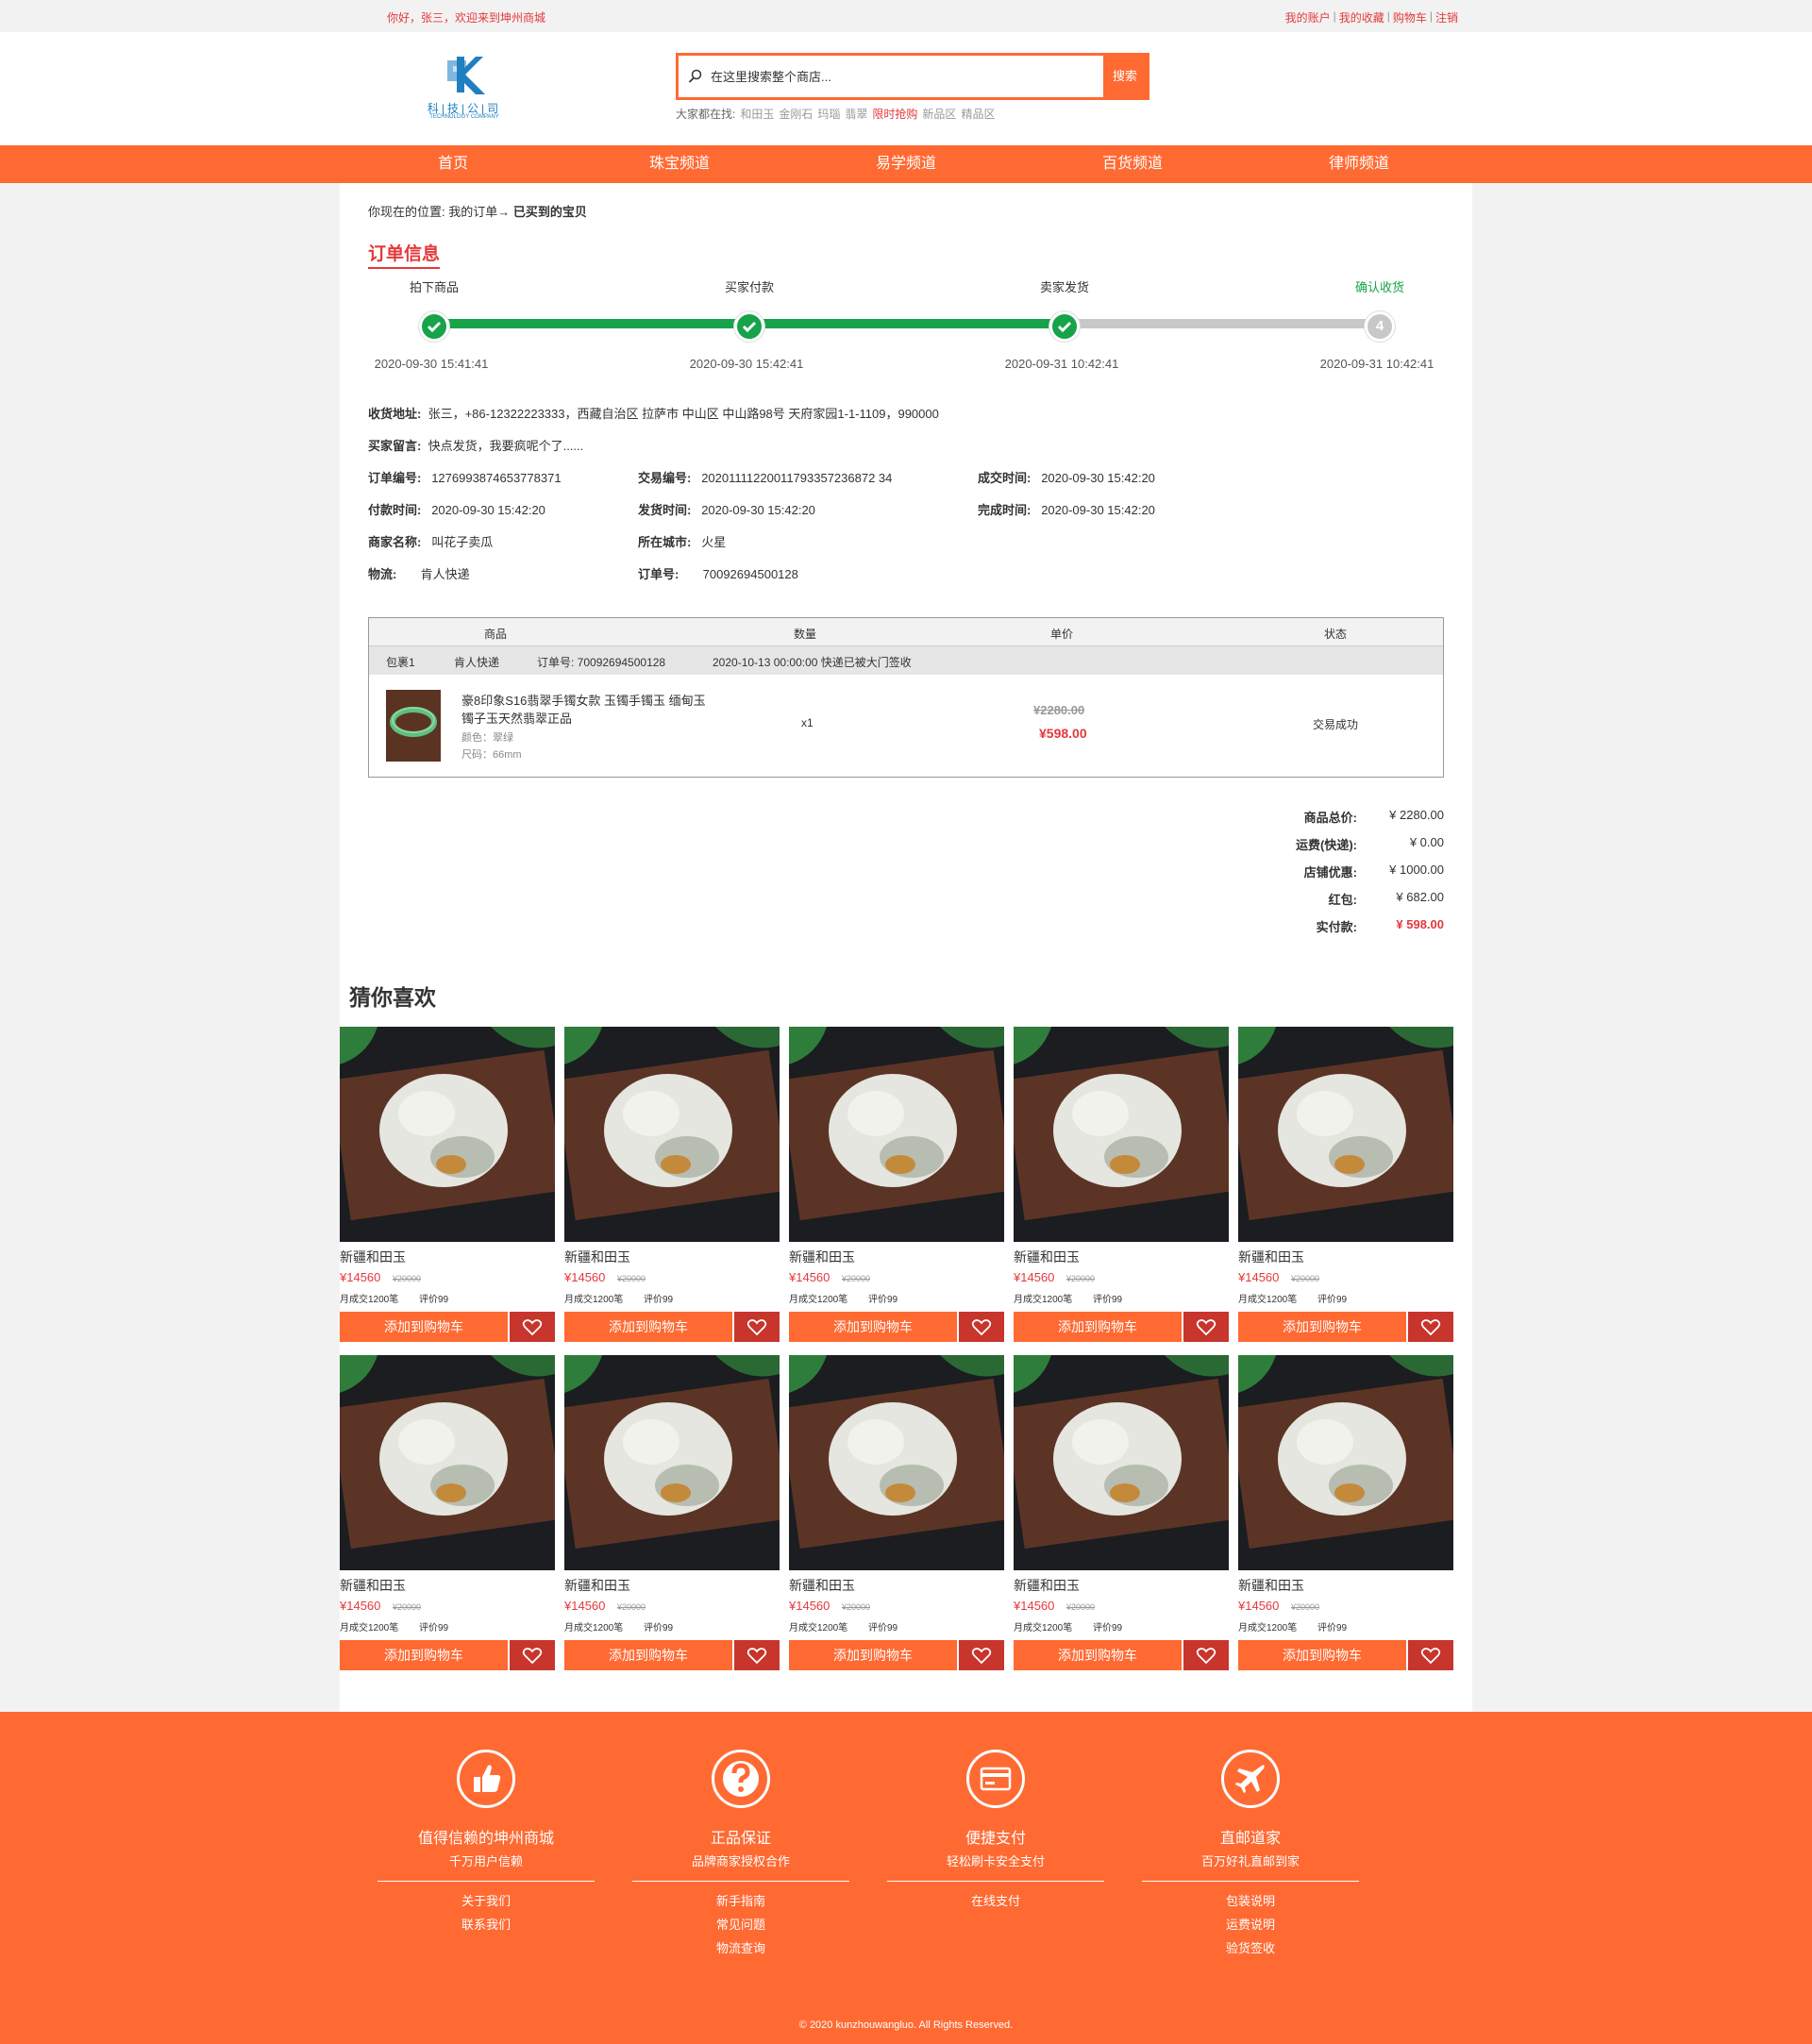 This screenshot has height=2044, width=1812. What do you see at coordinates (414, 726) in the screenshot?
I see `product-thumbnail` at bounding box center [414, 726].